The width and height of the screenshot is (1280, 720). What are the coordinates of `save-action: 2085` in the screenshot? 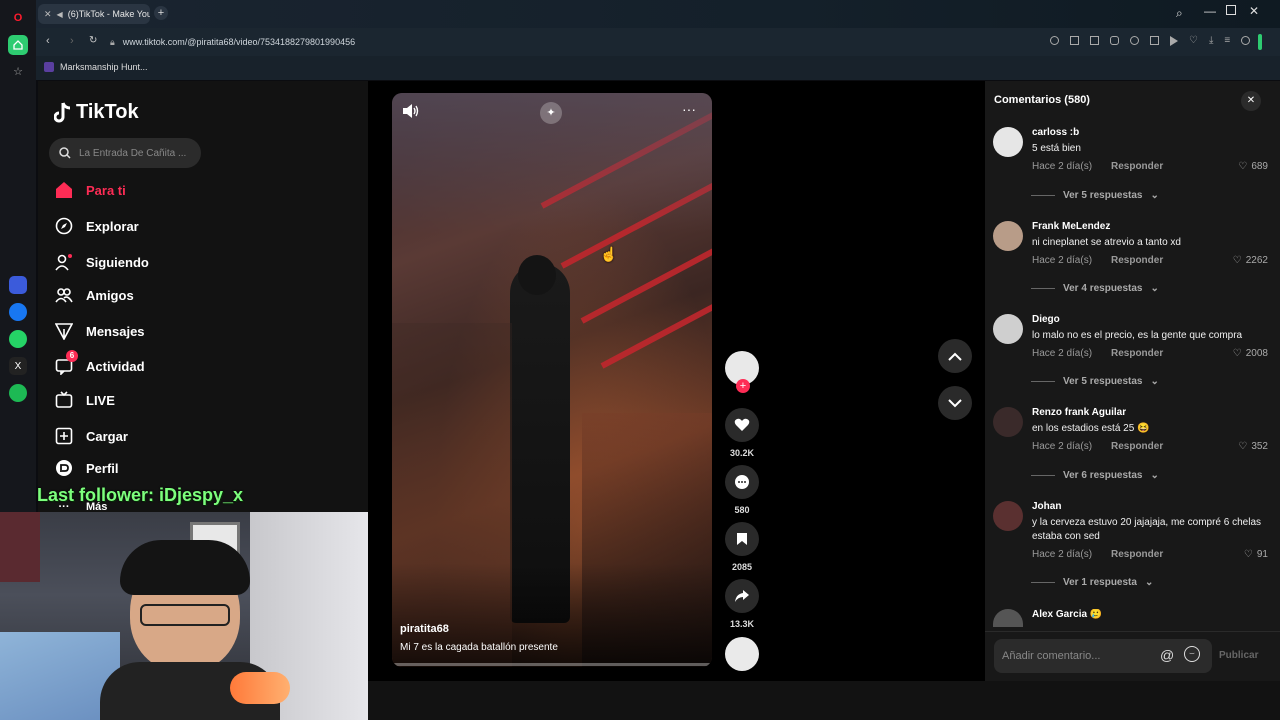 It's located at (742, 547).